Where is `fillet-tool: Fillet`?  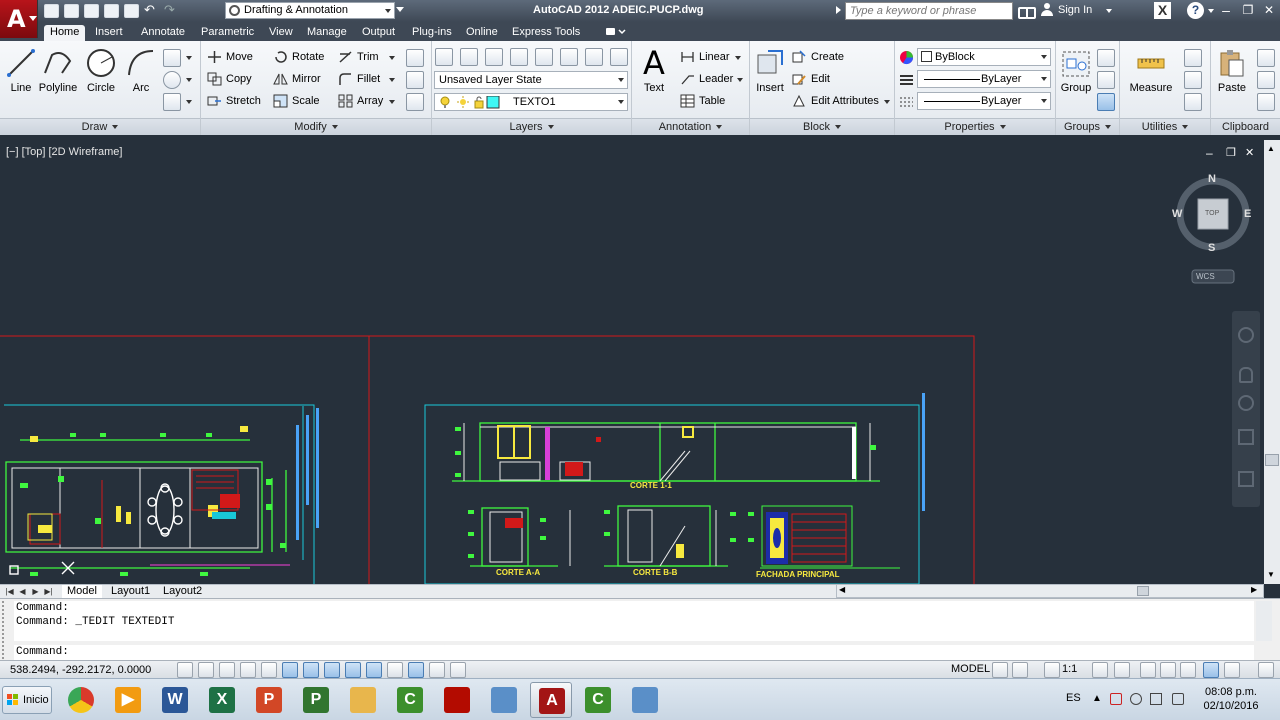
fillet-tool: Fillet is located at coordinates (359, 79).